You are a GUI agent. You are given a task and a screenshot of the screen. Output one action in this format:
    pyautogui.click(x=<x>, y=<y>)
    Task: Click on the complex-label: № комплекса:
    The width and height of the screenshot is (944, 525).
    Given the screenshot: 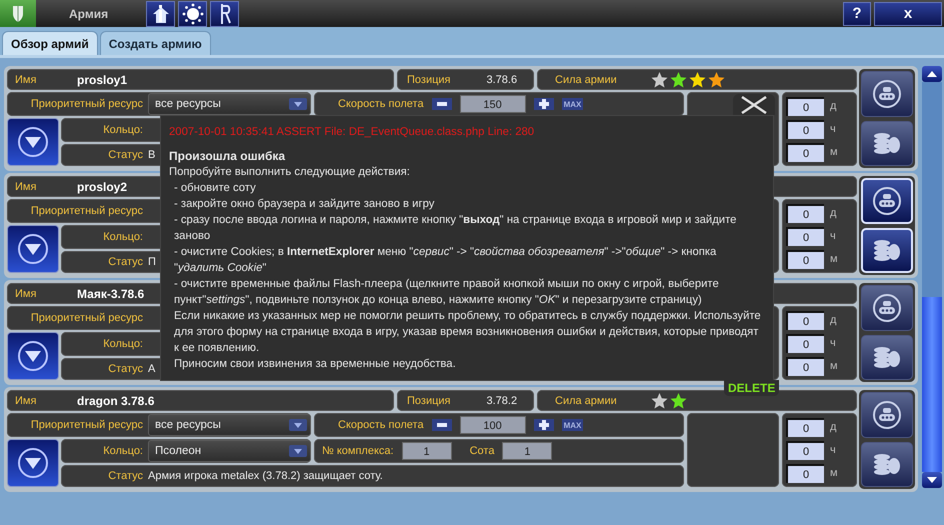 What is the action you would take?
    pyautogui.click(x=358, y=451)
    